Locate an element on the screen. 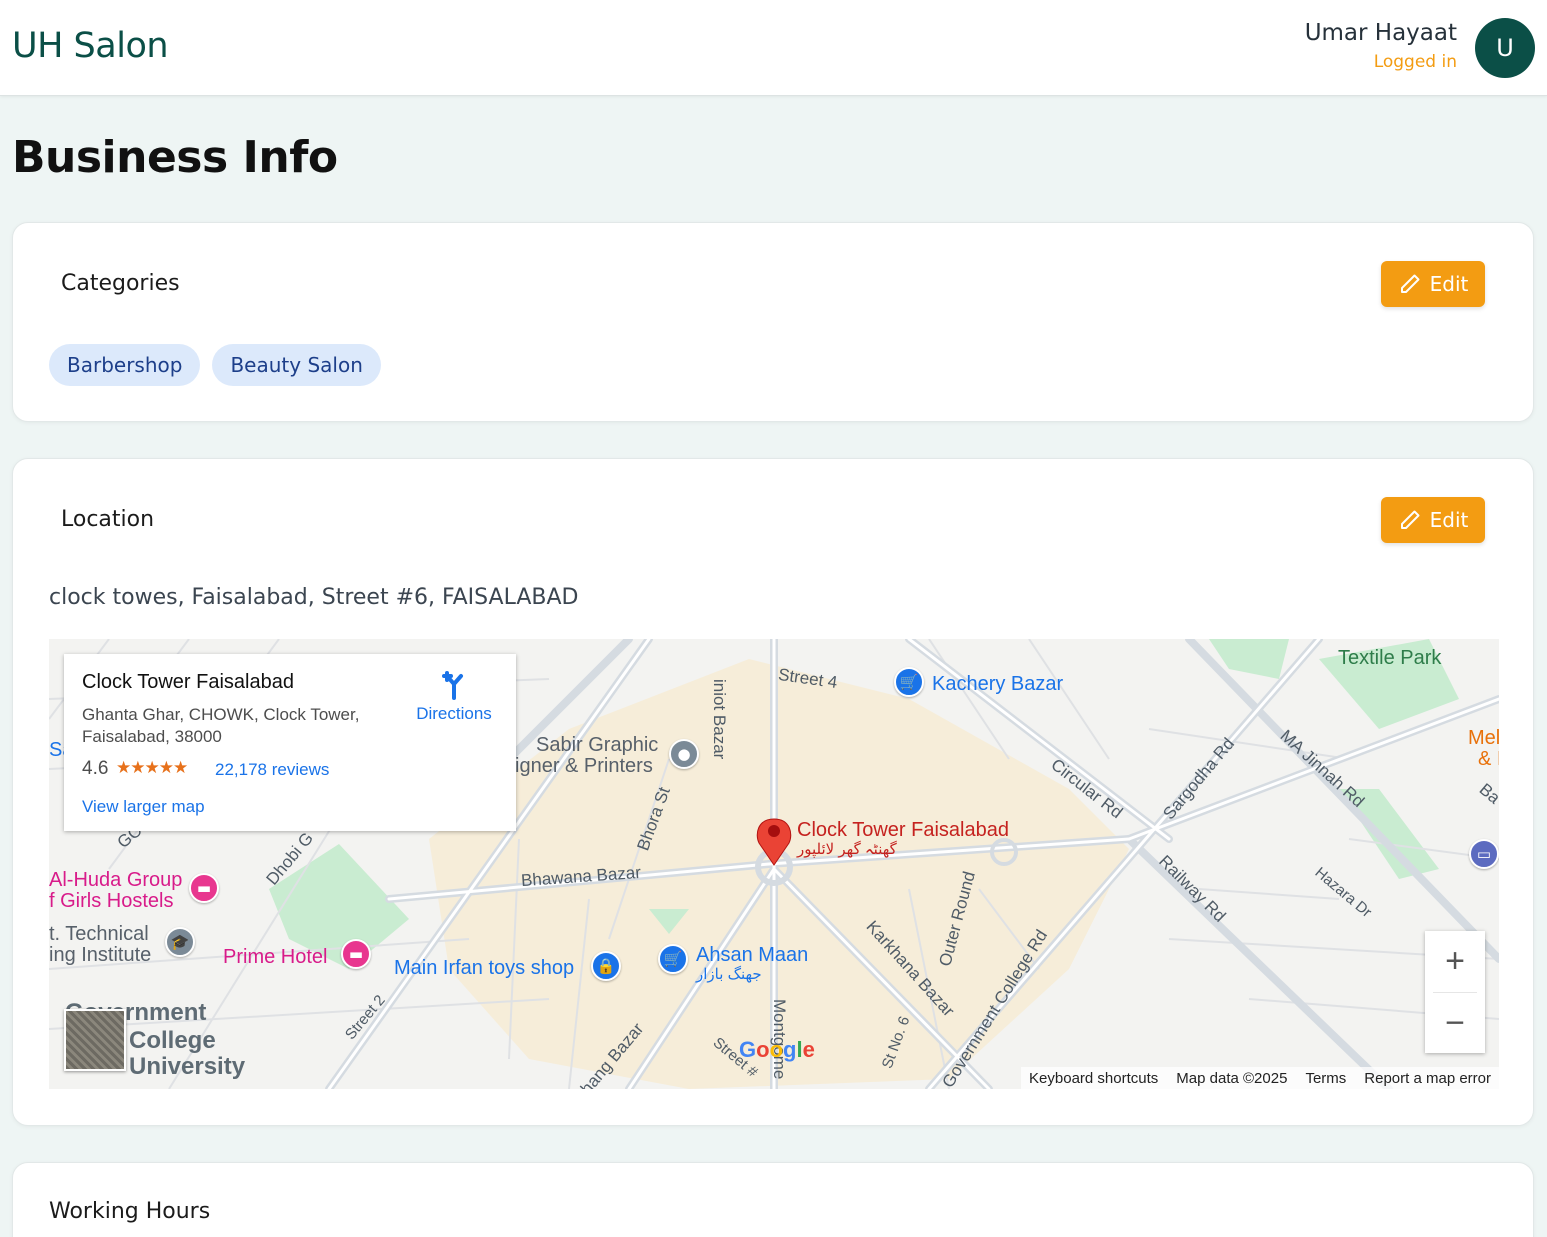 The image size is (1547, 1237). map-label-govt-college-2: College is located at coordinates (172, 1040).